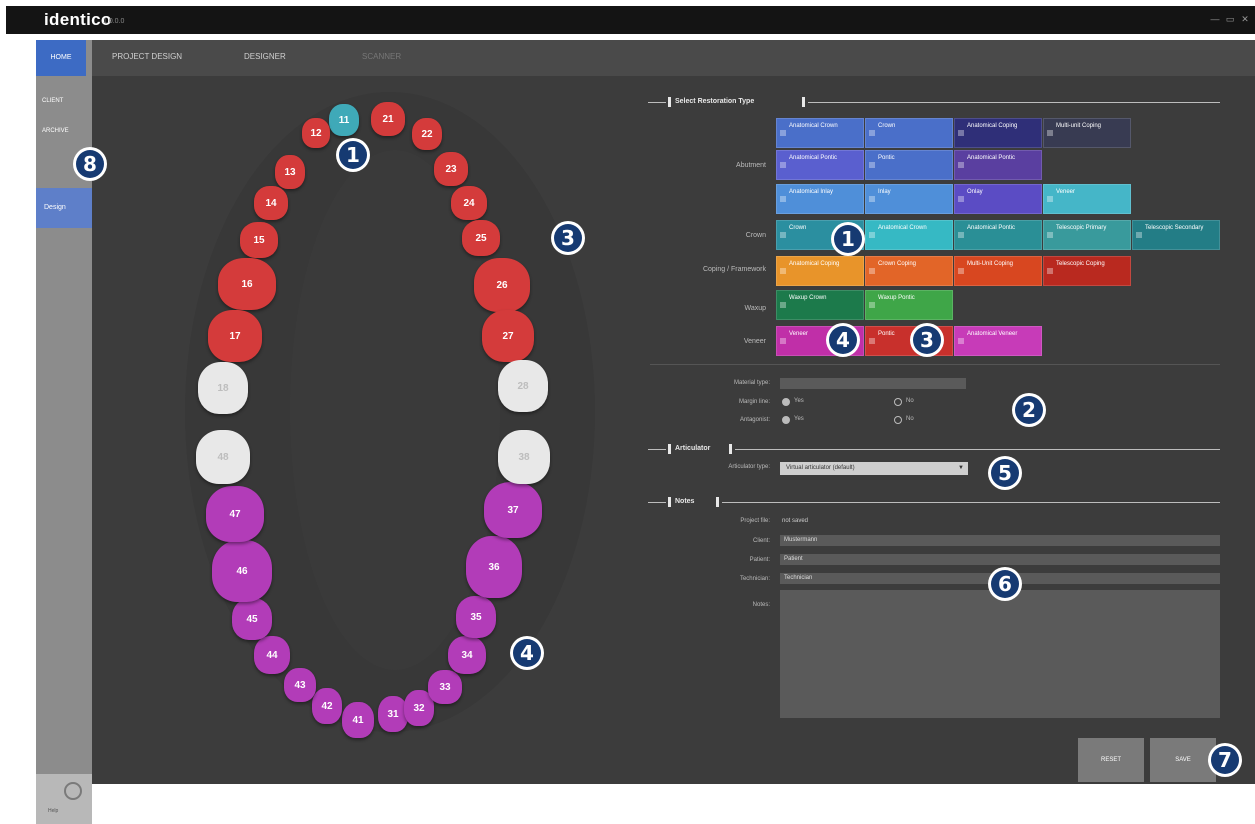 Image resolution: width=1255 pixels, height=824 pixels. What do you see at coordinates (761, 605) in the screenshot?
I see `notes-label: Notes:` at bounding box center [761, 605].